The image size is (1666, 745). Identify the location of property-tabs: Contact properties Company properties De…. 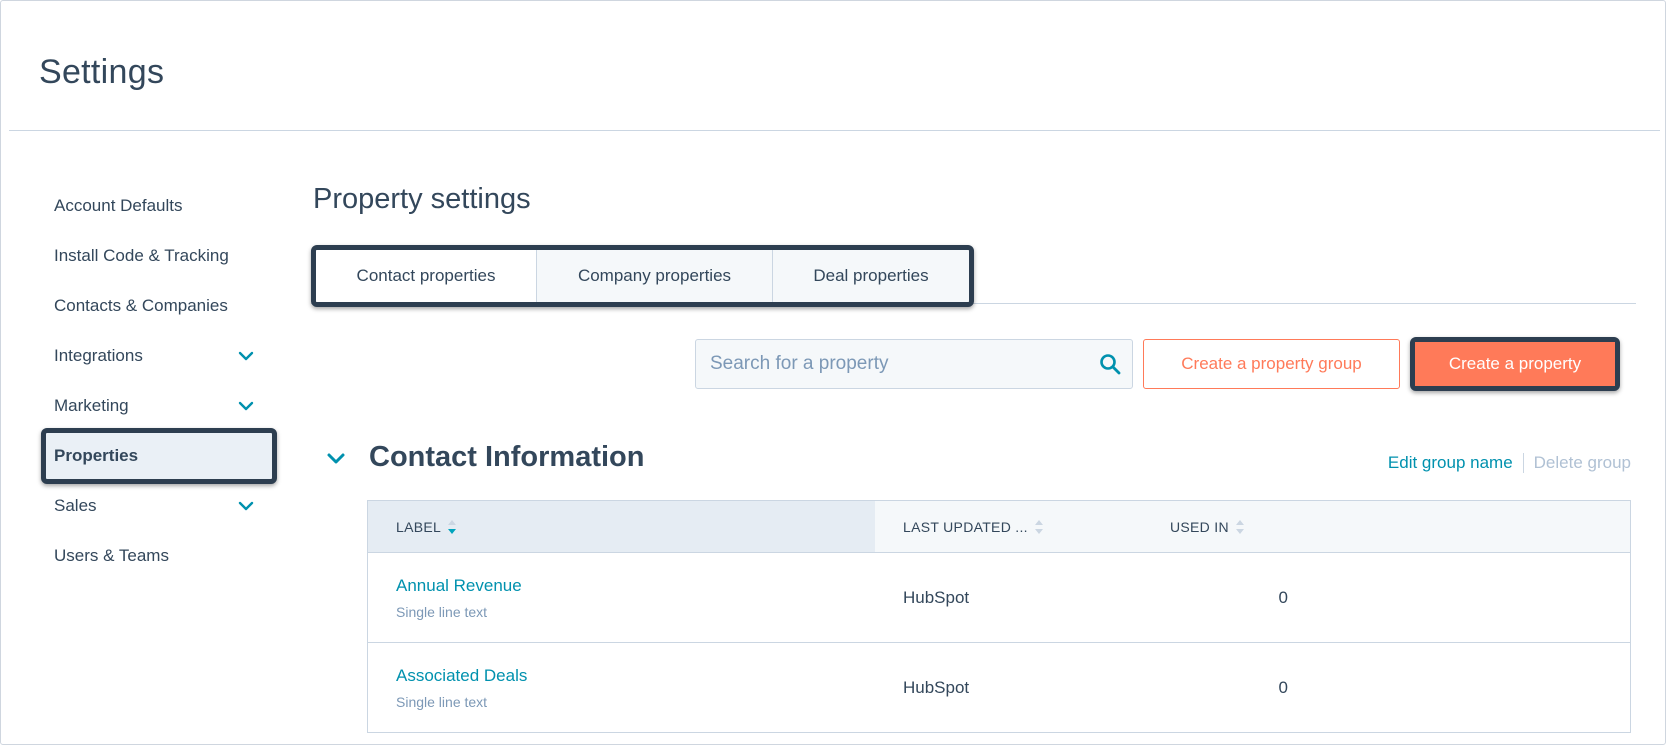
(642, 276).